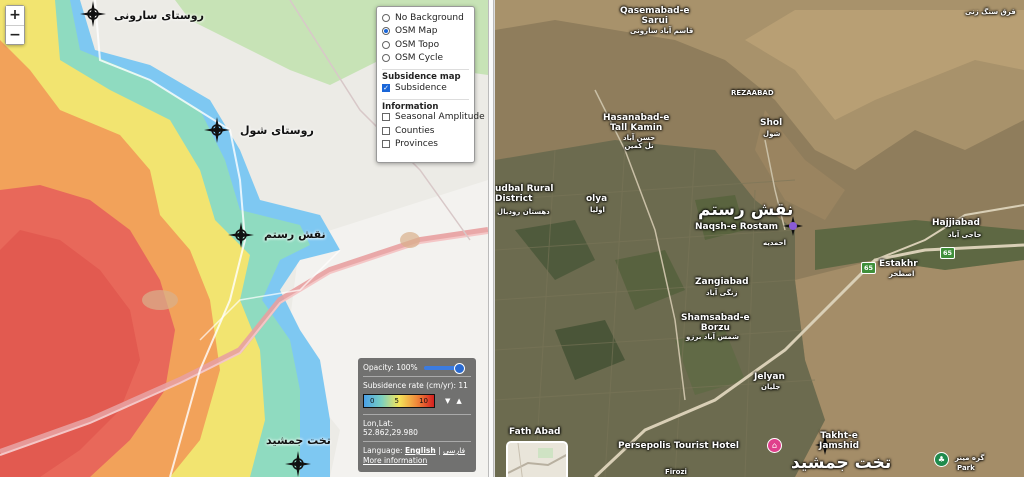 Image resolution: width=1024 pixels, height=477 pixels. Describe the element at coordinates (722, 282) in the screenshot. I see `place-label: Zangiabad` at that location.